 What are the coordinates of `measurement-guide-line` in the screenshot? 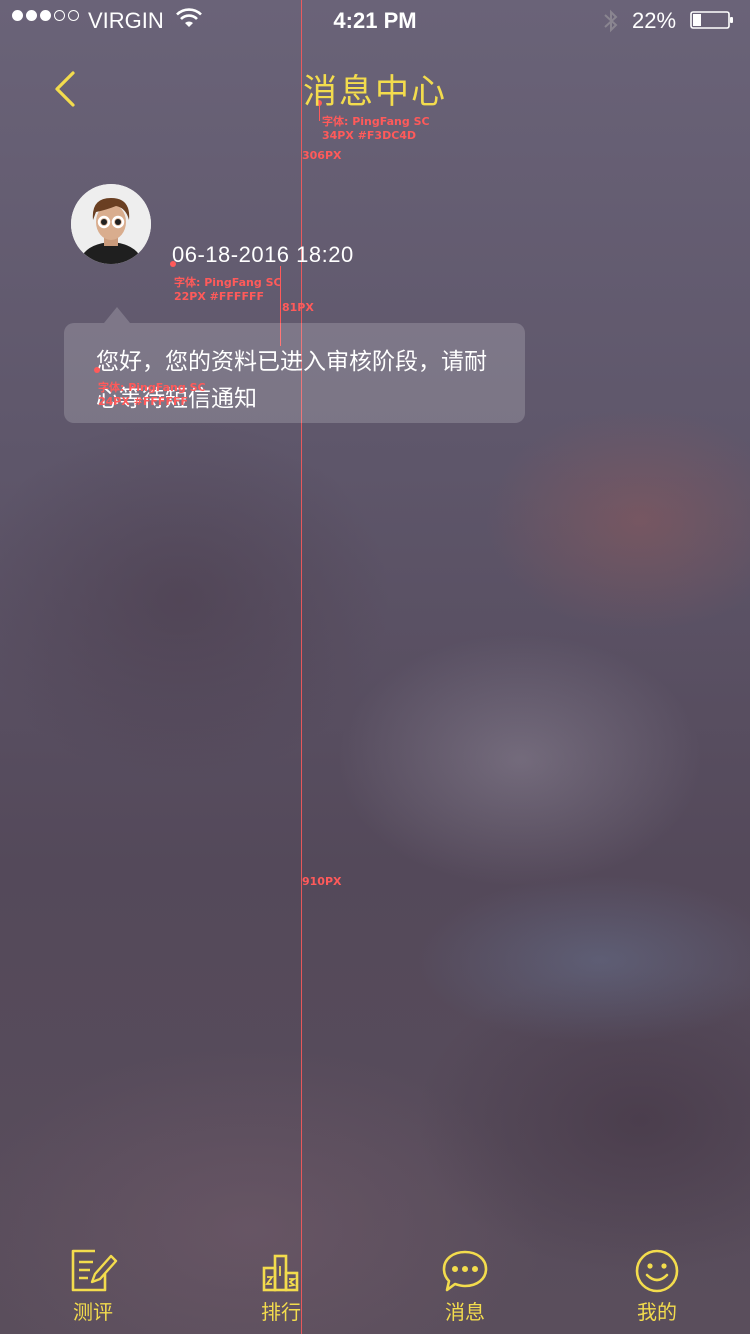 It's located at (301, 667).